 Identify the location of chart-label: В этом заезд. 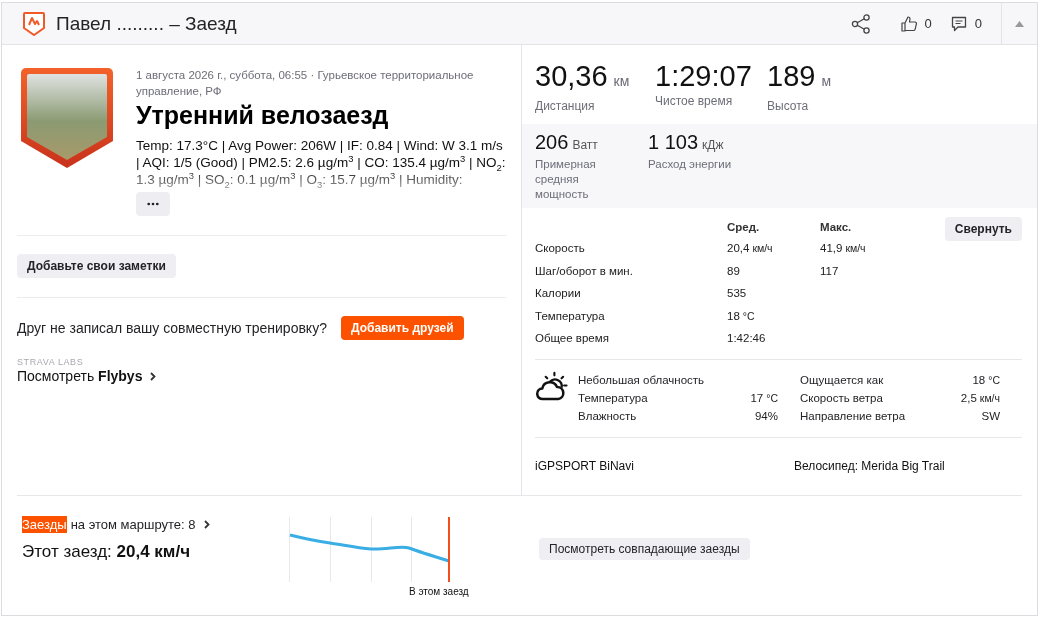
(439, 591).